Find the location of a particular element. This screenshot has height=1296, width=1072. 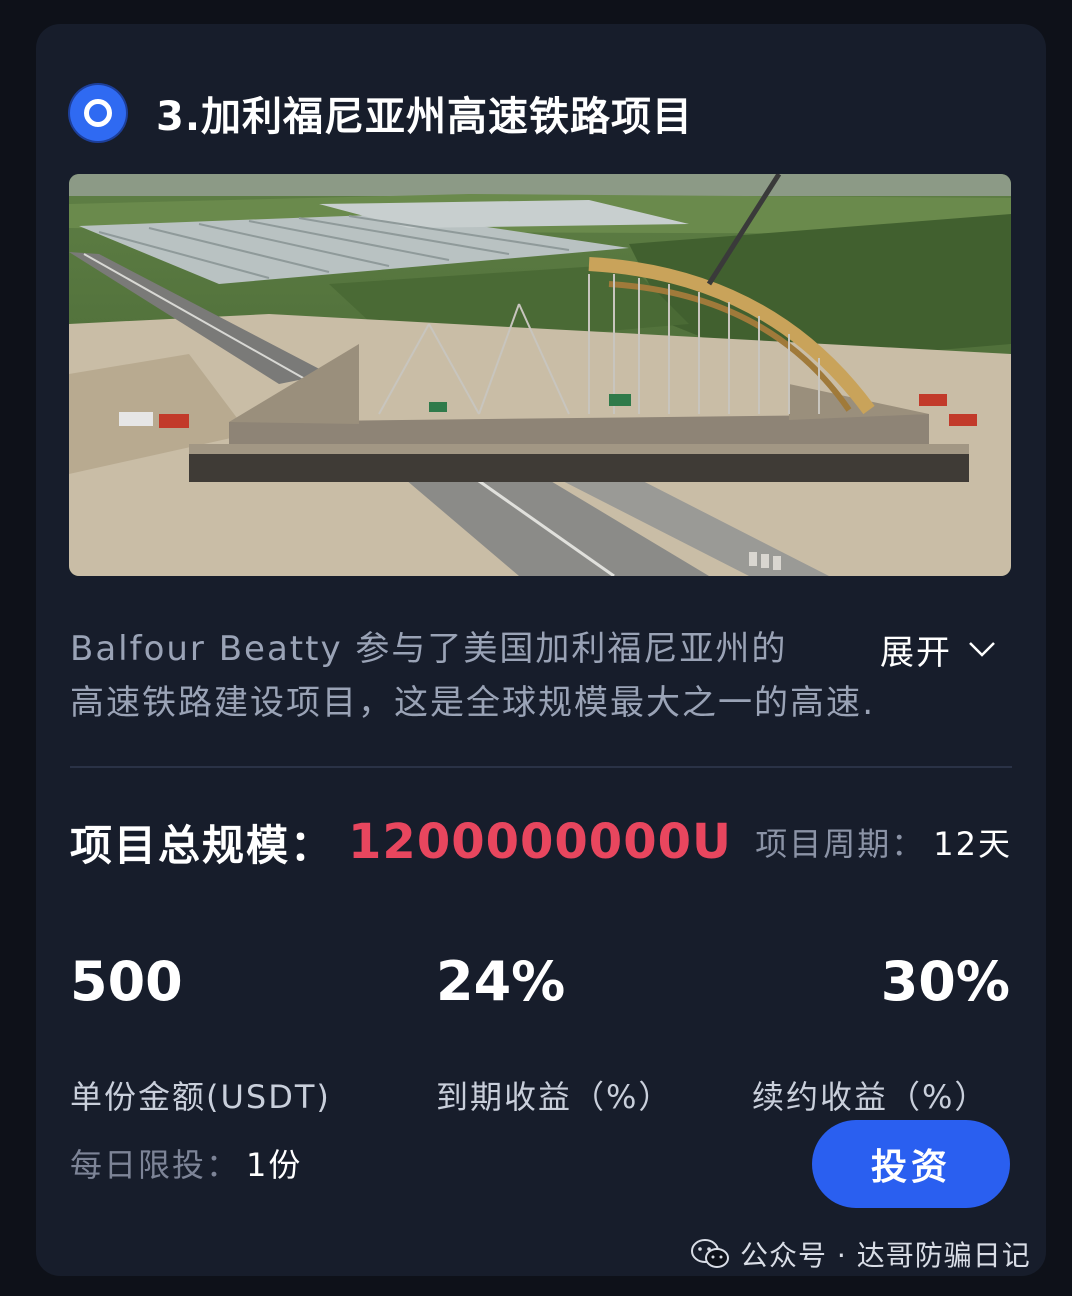

expand-button: 展开 is located at coordinates (939, 649).